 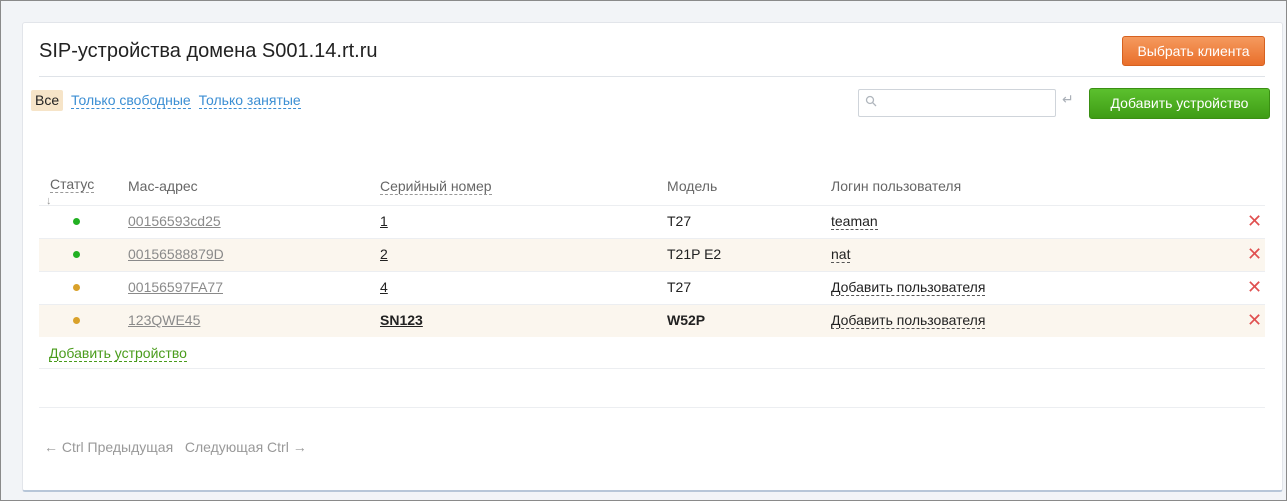 I want to click on column-model: Модель, so click(x=692, y=186).